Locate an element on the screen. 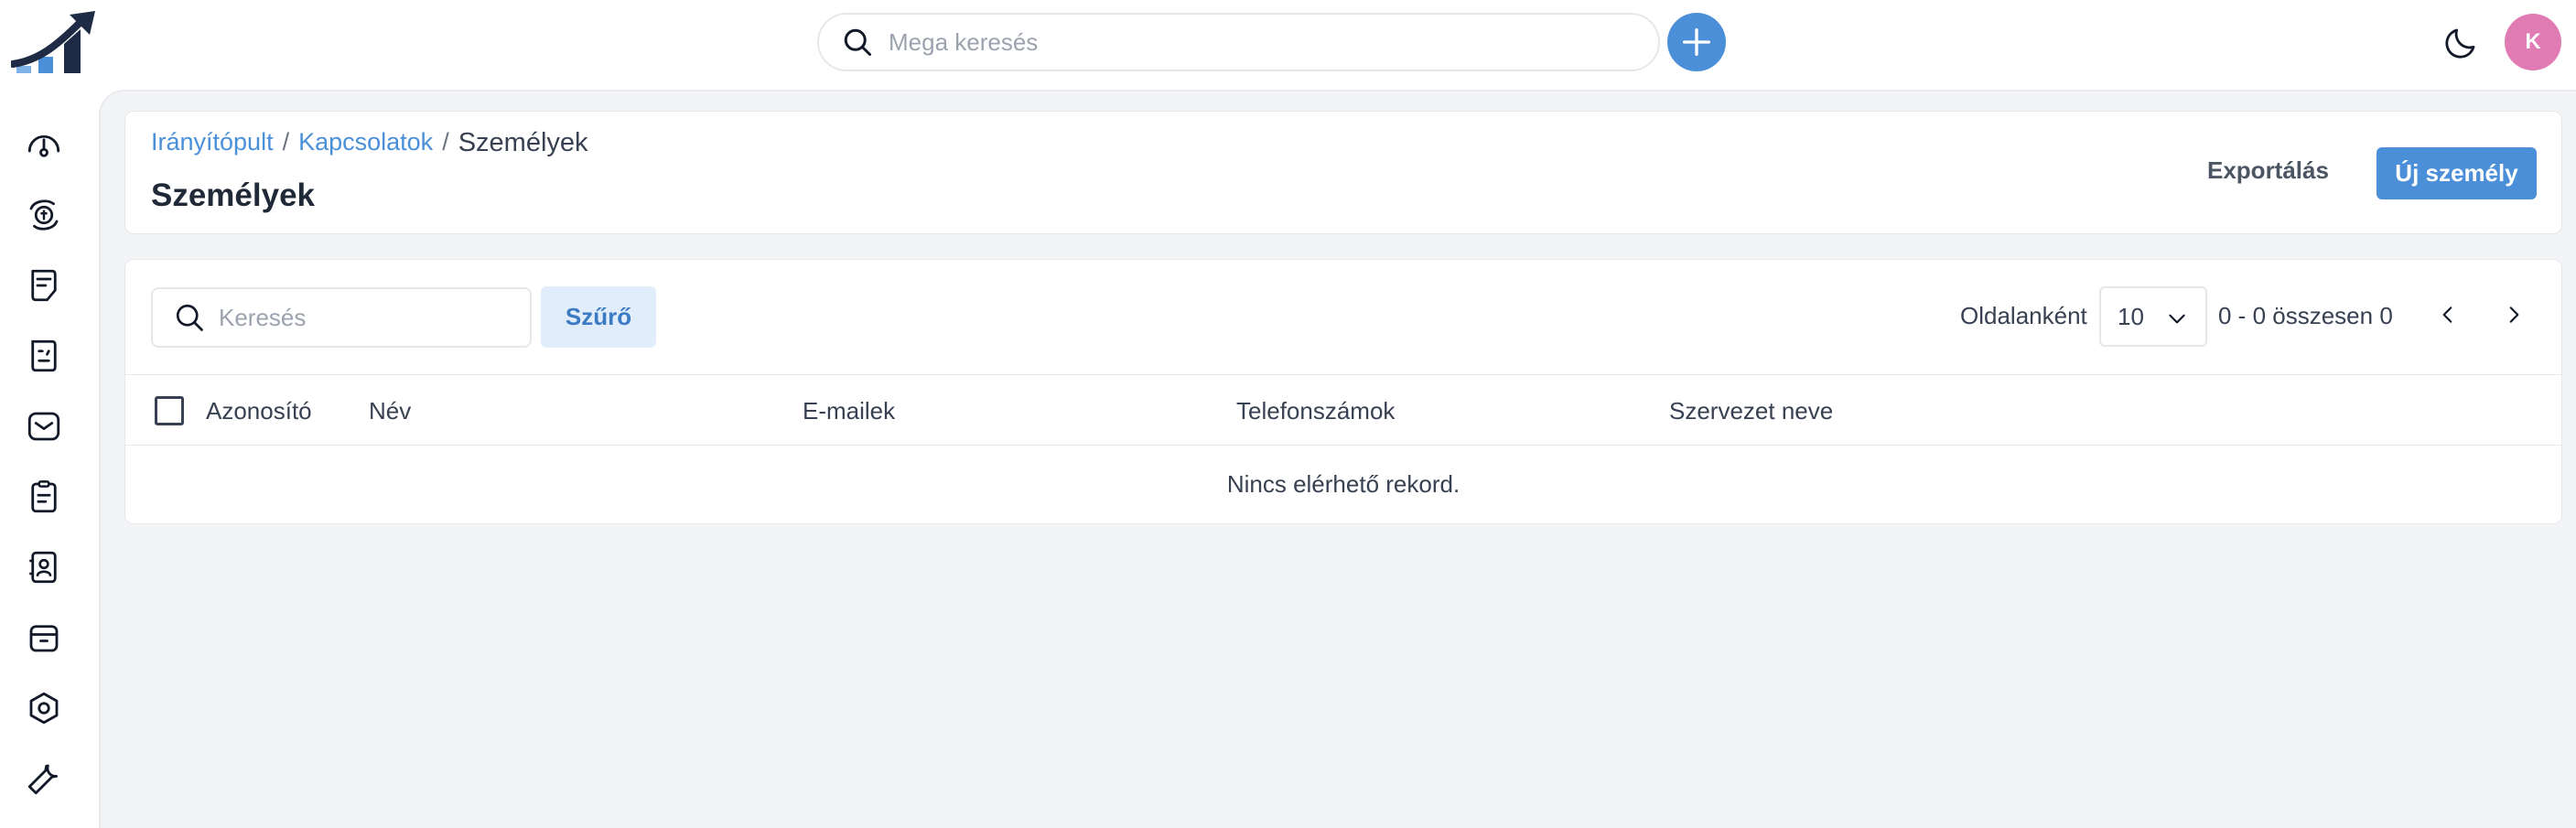 This screenshot has height=828, width=2576. per-page-value: 10 is located at coordinates (2131, 316).